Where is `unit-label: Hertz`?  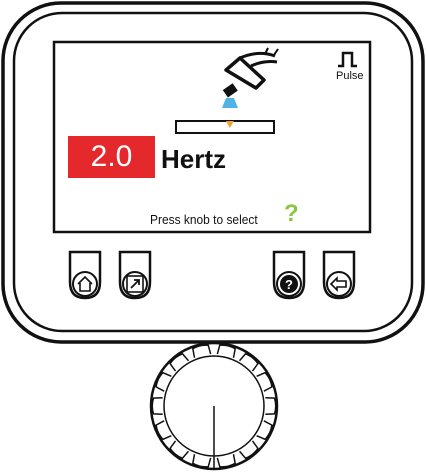 unit-label: Hertz is located at coordinates (194, 159).